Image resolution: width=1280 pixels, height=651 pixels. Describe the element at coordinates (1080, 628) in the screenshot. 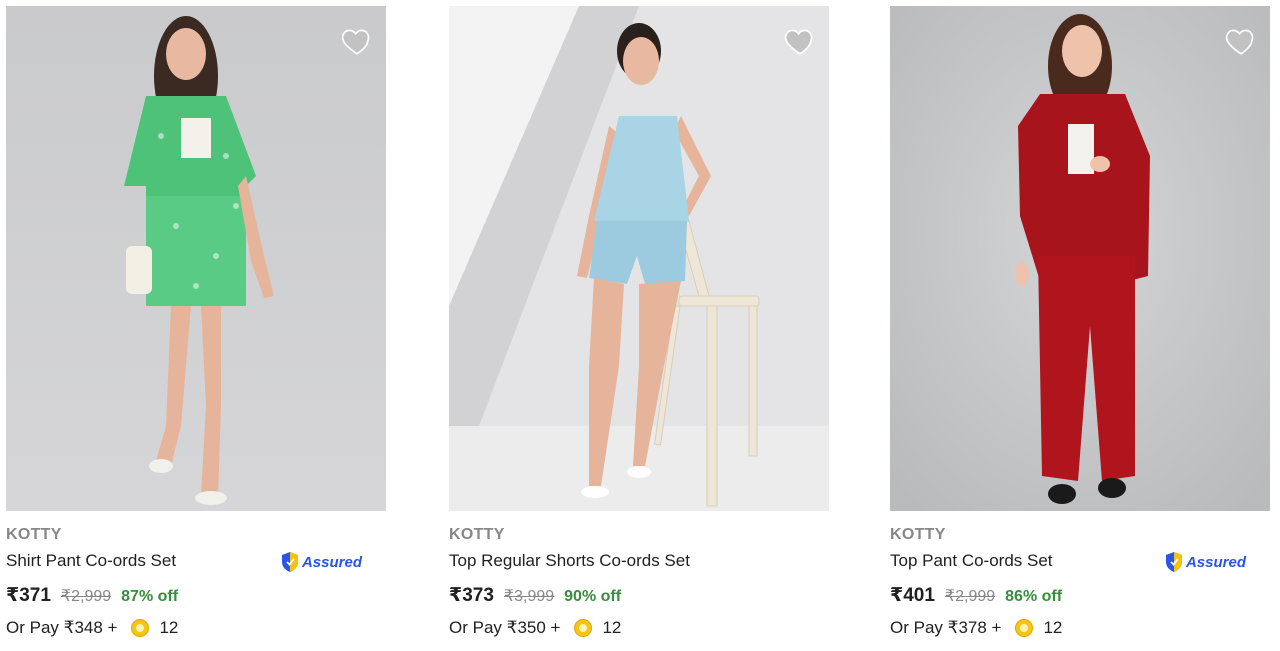

I see `supercoin-offer: Or Pay ₹378 + 12` at that location.